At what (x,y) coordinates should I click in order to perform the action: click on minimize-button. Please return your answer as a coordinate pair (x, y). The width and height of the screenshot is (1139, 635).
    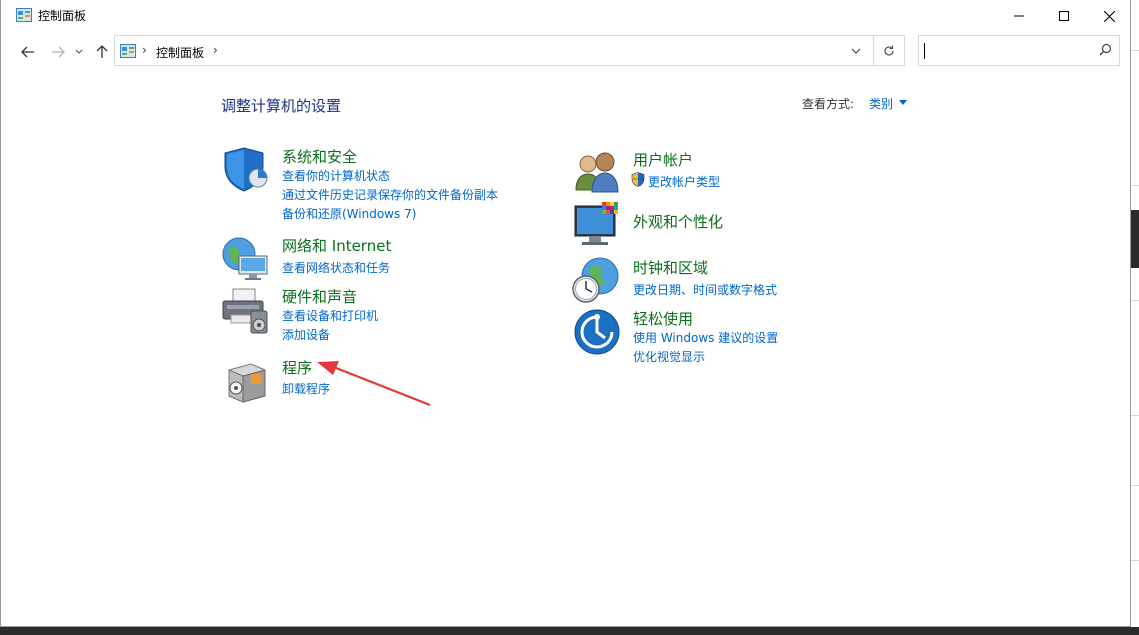
    Looking at the image, I should click on (1019, 16).